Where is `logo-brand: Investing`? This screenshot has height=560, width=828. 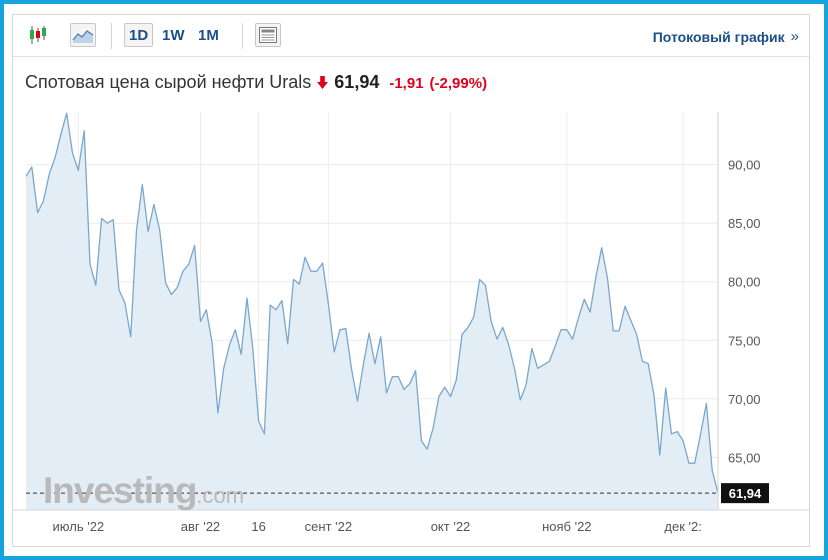 logo-brand: Investing is located at coordinates (120, 490).